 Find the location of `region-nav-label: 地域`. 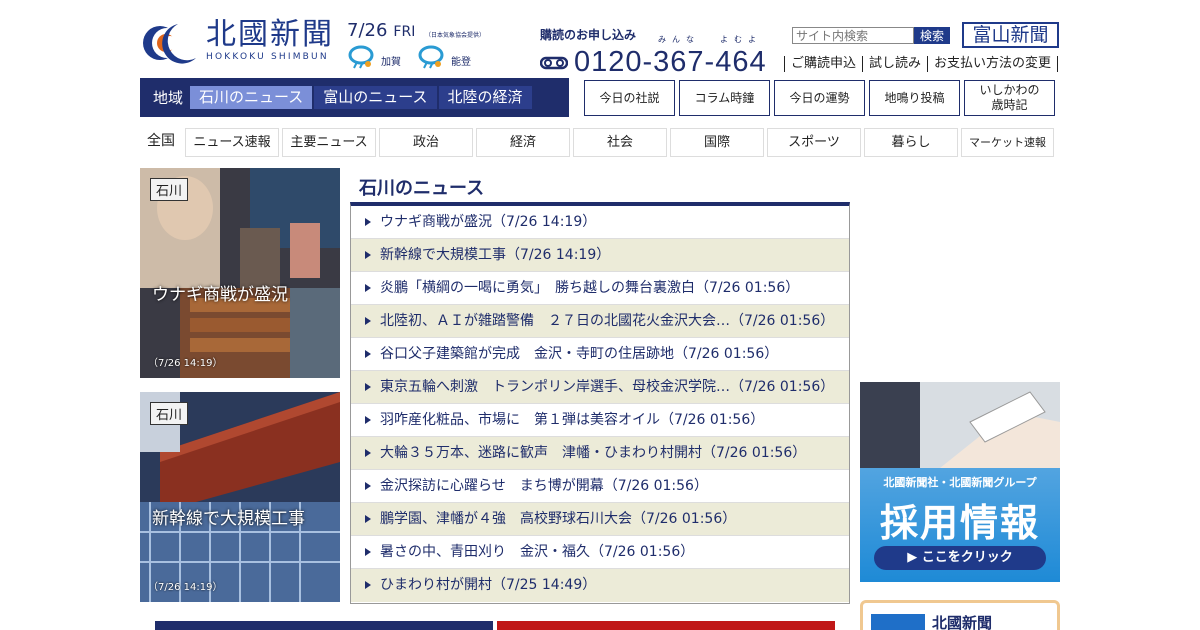

region-nav-label: 地域 is located at coordinates (167, 98).